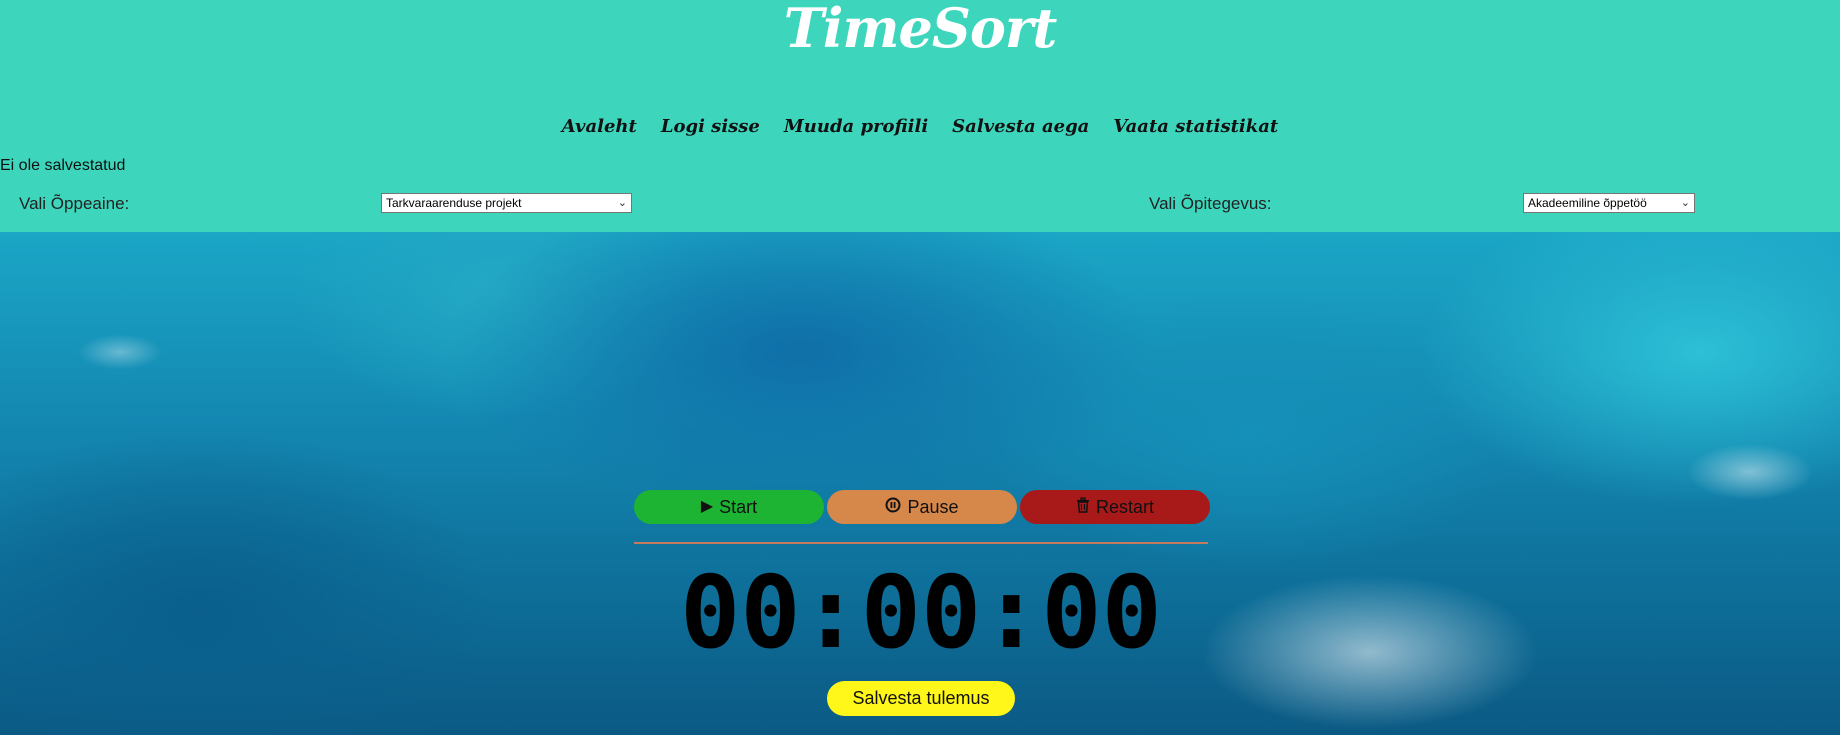  Describe the element at coordinates (599, 127) in the screenshot. I see `nav-item-home: Avaleht` at that location.